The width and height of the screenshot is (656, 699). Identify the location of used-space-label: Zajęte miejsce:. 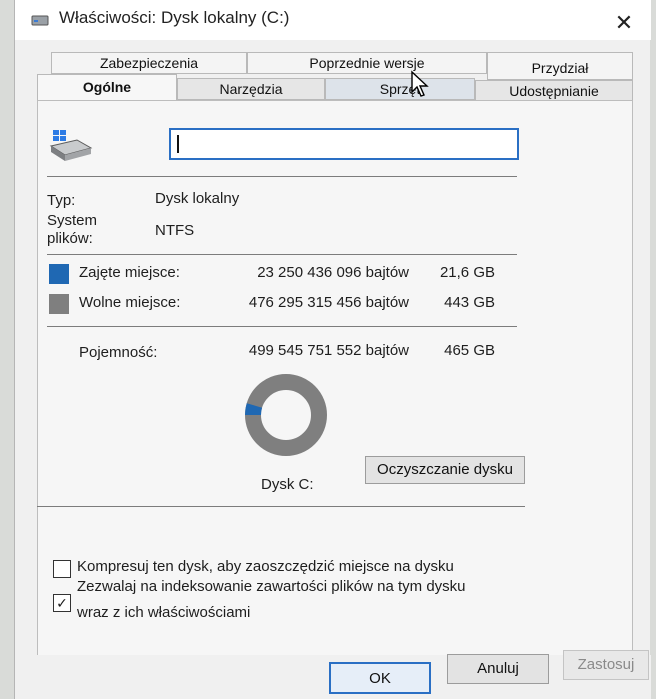
(129, 272).